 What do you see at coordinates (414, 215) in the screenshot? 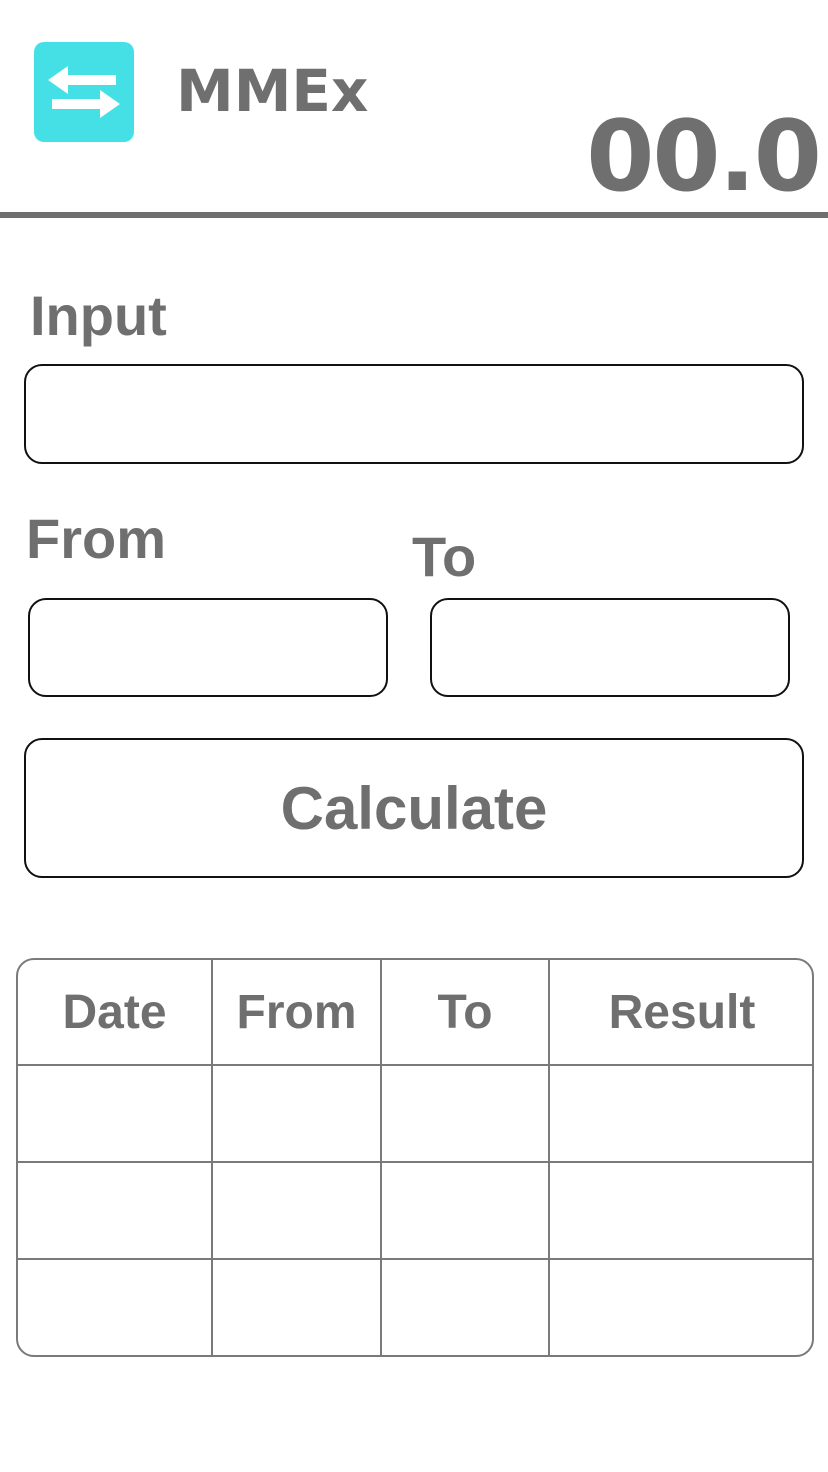
I see `header-divider` at bounding box center [414, 215].